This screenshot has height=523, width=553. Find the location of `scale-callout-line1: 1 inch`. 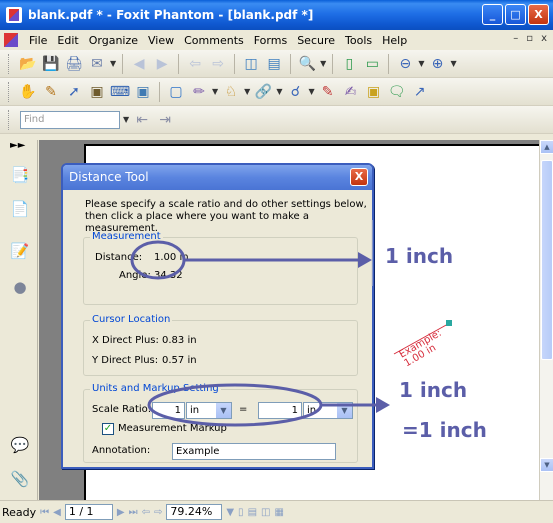

scale-callout-line1: 1 inch is located at coordinates (433, 390).